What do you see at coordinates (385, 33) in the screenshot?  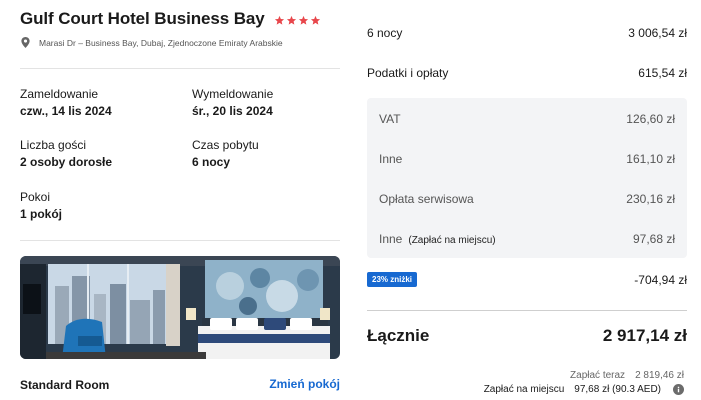 I see `nights-label: 6 nocy` at bounding box center [385, 33].